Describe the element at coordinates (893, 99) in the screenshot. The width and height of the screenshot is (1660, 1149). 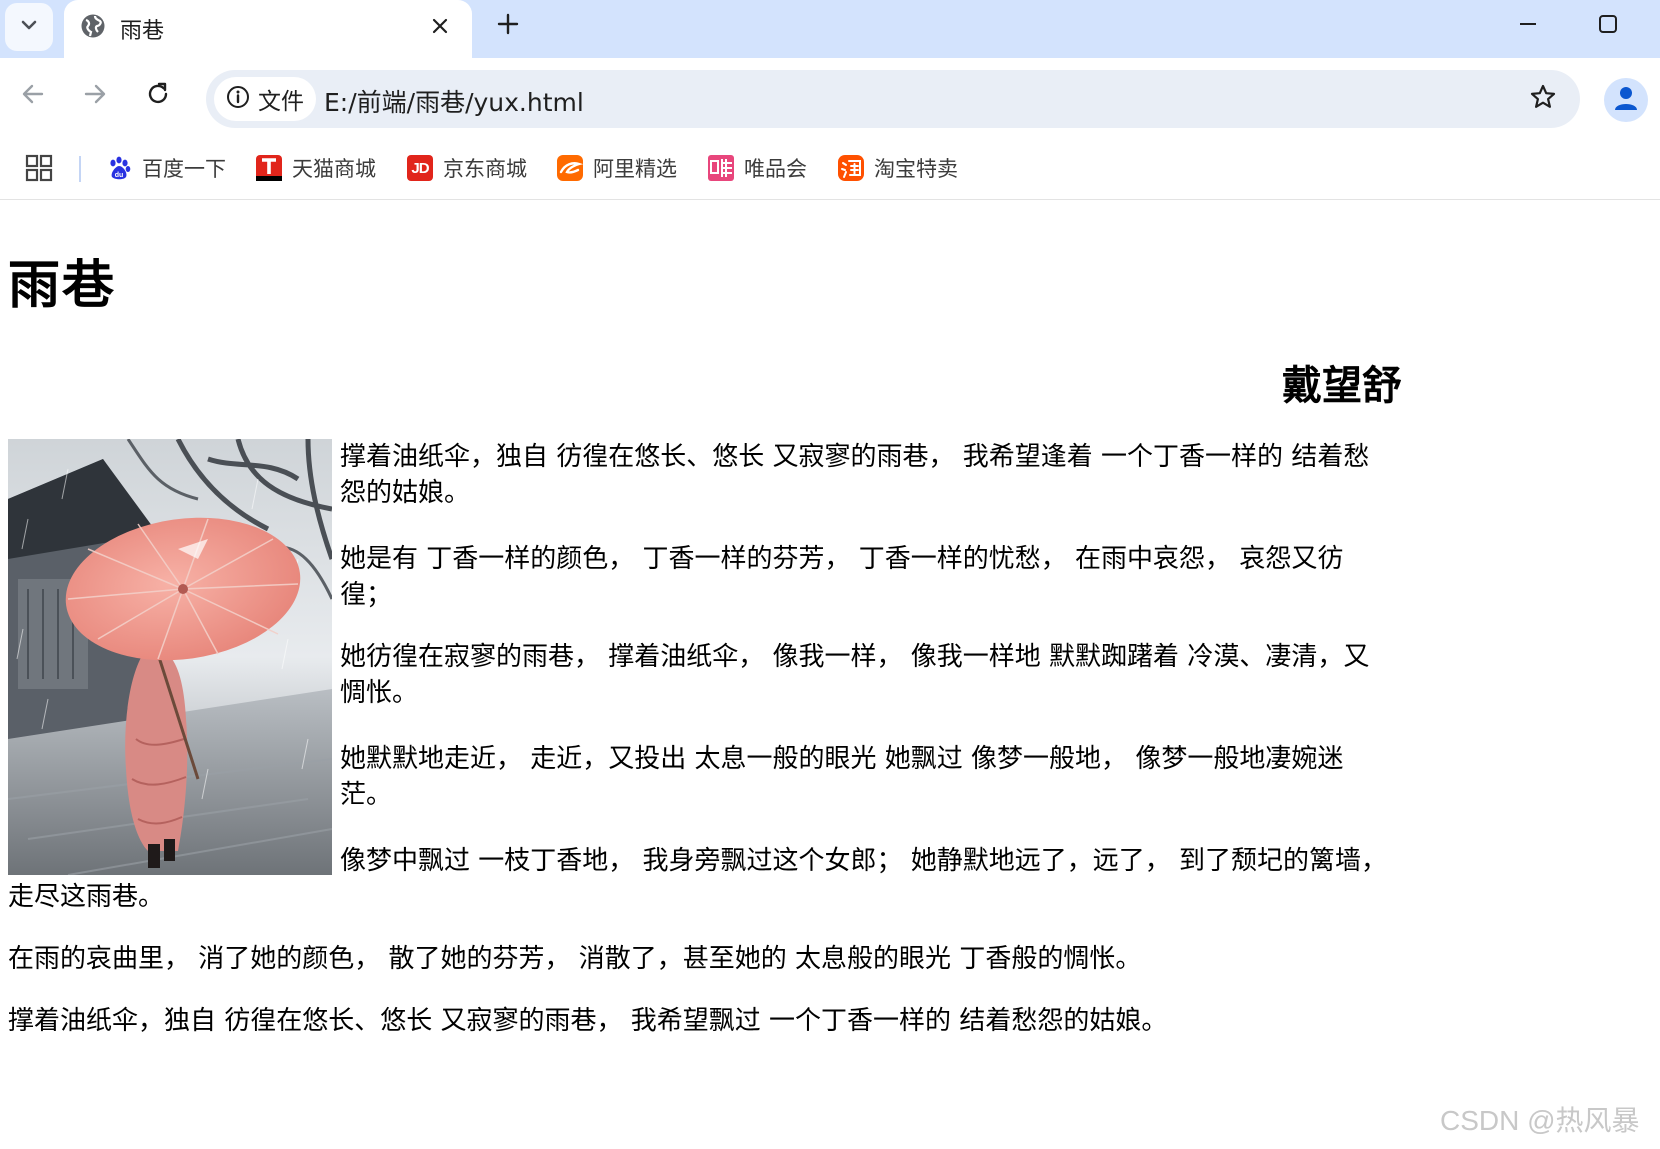
I see `address-bar: 文件 E:/前端/雨巷/yux.html` at that location.